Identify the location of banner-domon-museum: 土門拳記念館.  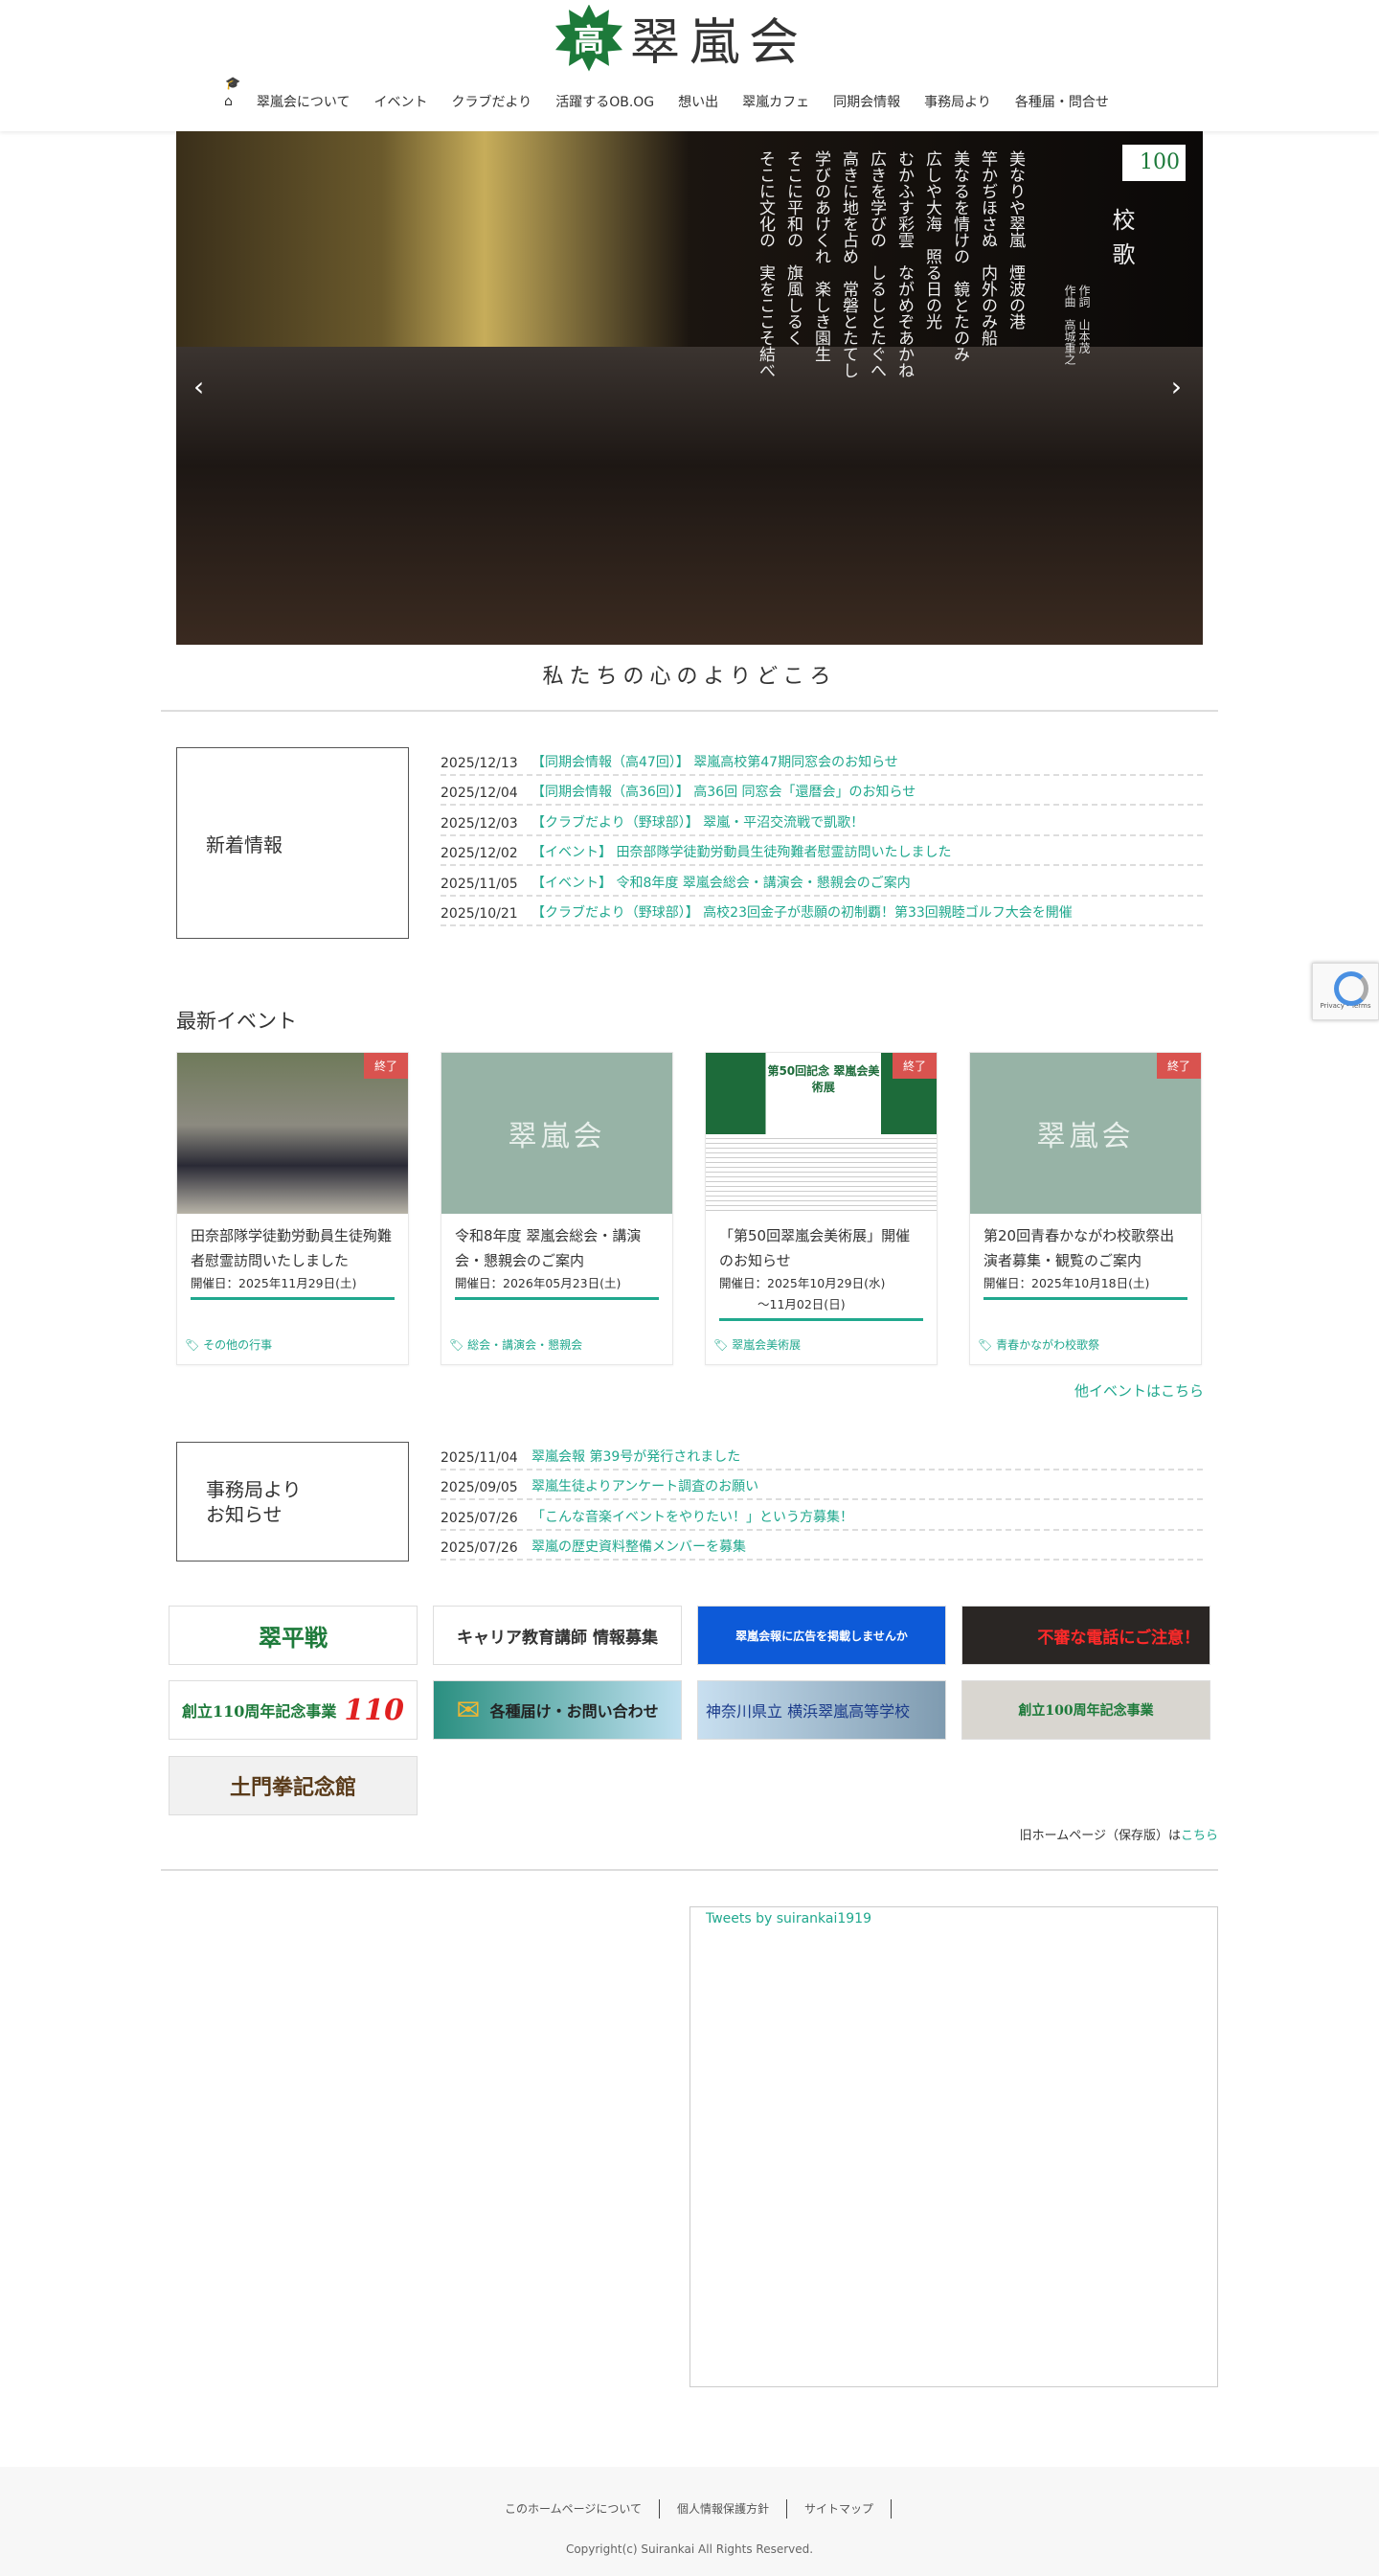
(293, 1785).